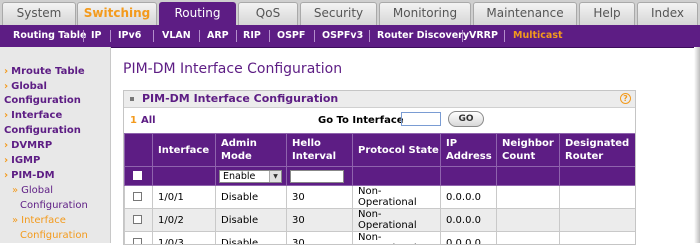  I want to click on sidebar-item-global: ›Global, so click(56, 86).